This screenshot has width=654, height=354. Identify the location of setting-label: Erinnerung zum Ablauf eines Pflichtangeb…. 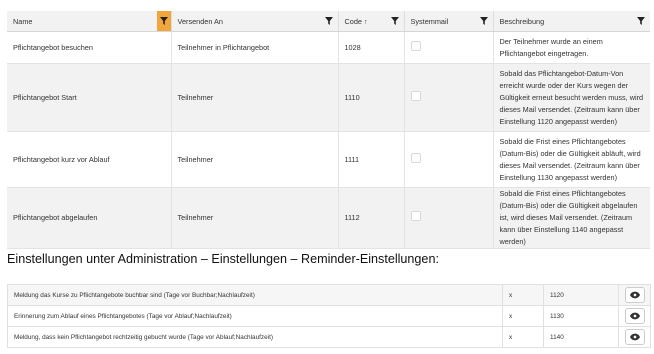
(255, 316).